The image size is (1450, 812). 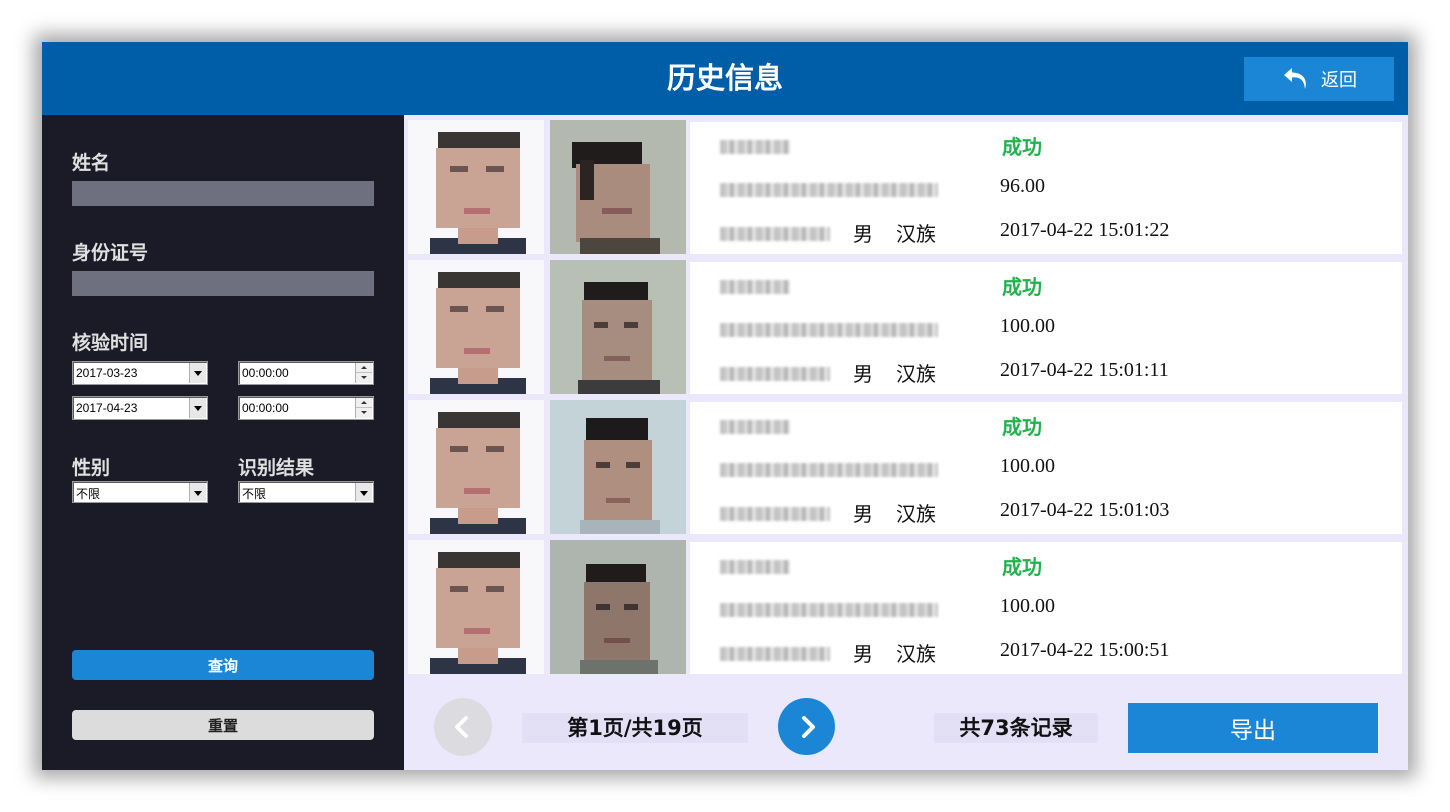 What do you see at coordinates (1319, 79) in the screenshot?
I see `back-button: 返回` at bounding box center [1319, 79].